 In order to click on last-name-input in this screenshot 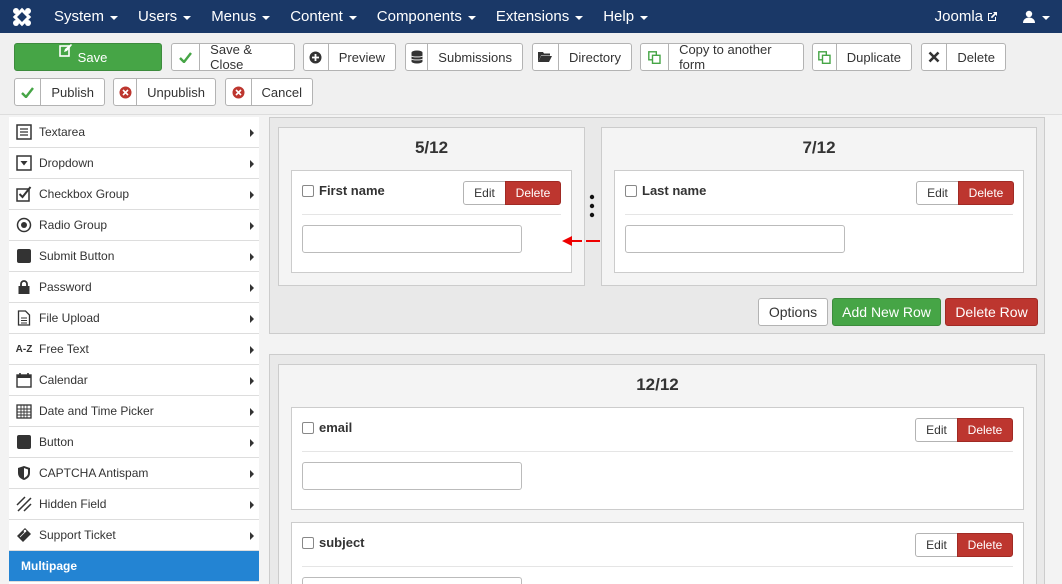, I will do `click(735, 239)`.